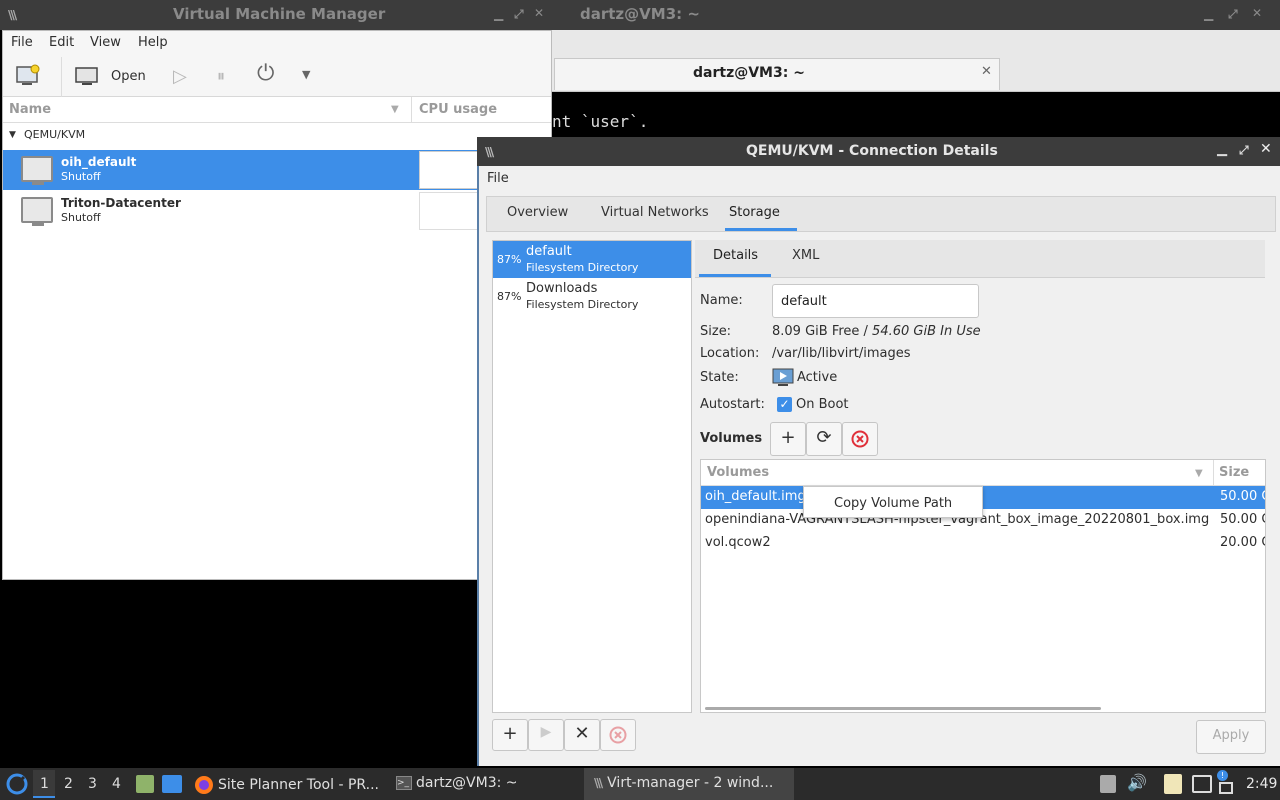  What do you see at coordinates (893, 503) in the screenshot?
I see `copy-volume-path-item: Copy Volume Path` at bounding box center [893, 503].